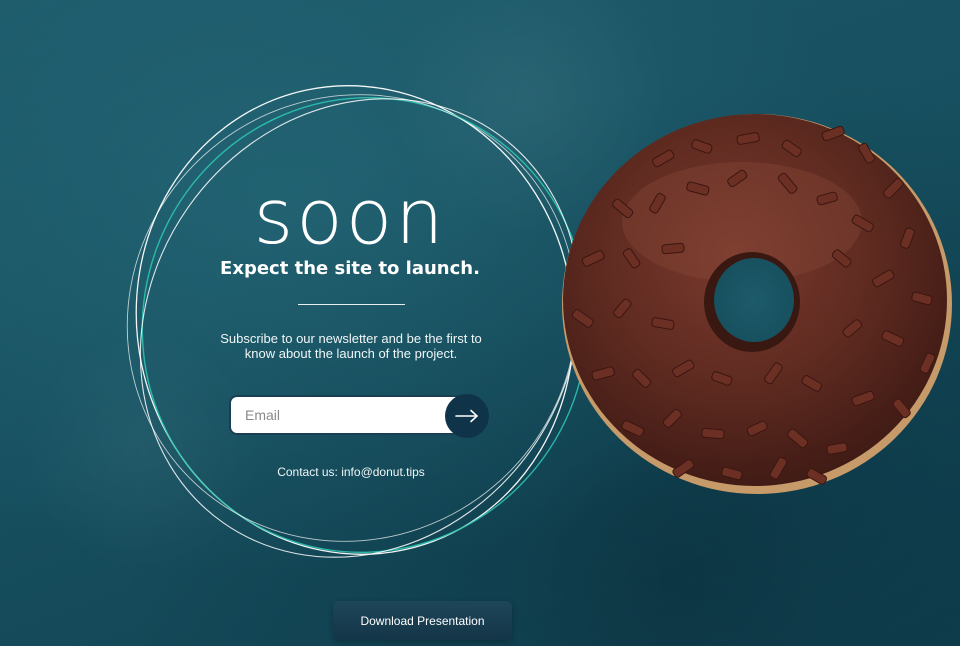 The width and height of the screenshot is (960, 646). What do you see at coordinates (348, 415) in the screenshot?
I see `email-input` at bounding box center [348, 415].